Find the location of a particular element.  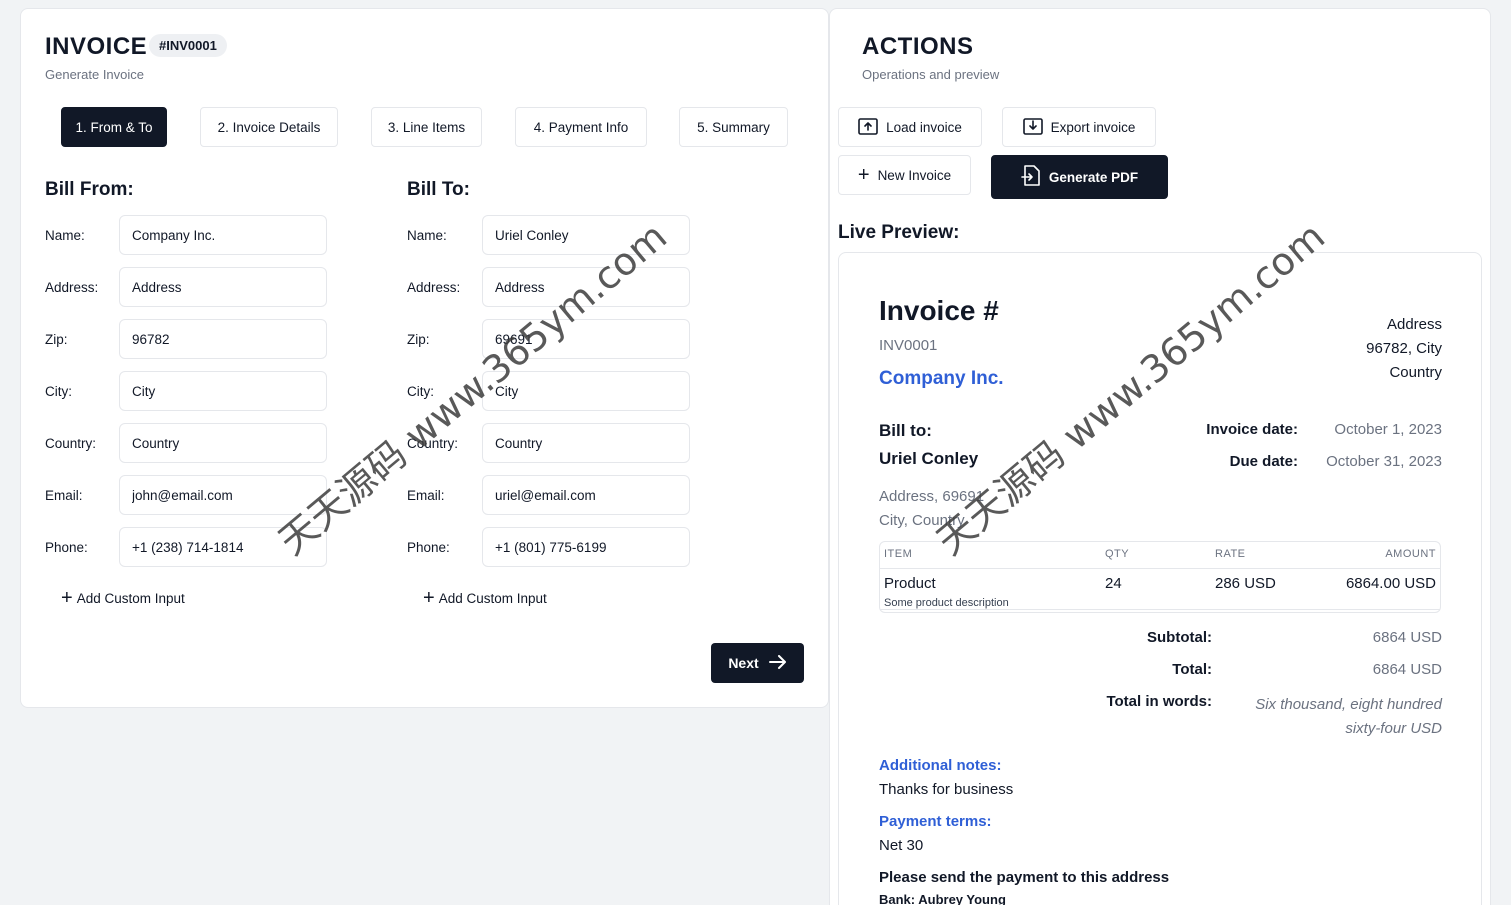

from-country-input is located at coordinates (223, 443).